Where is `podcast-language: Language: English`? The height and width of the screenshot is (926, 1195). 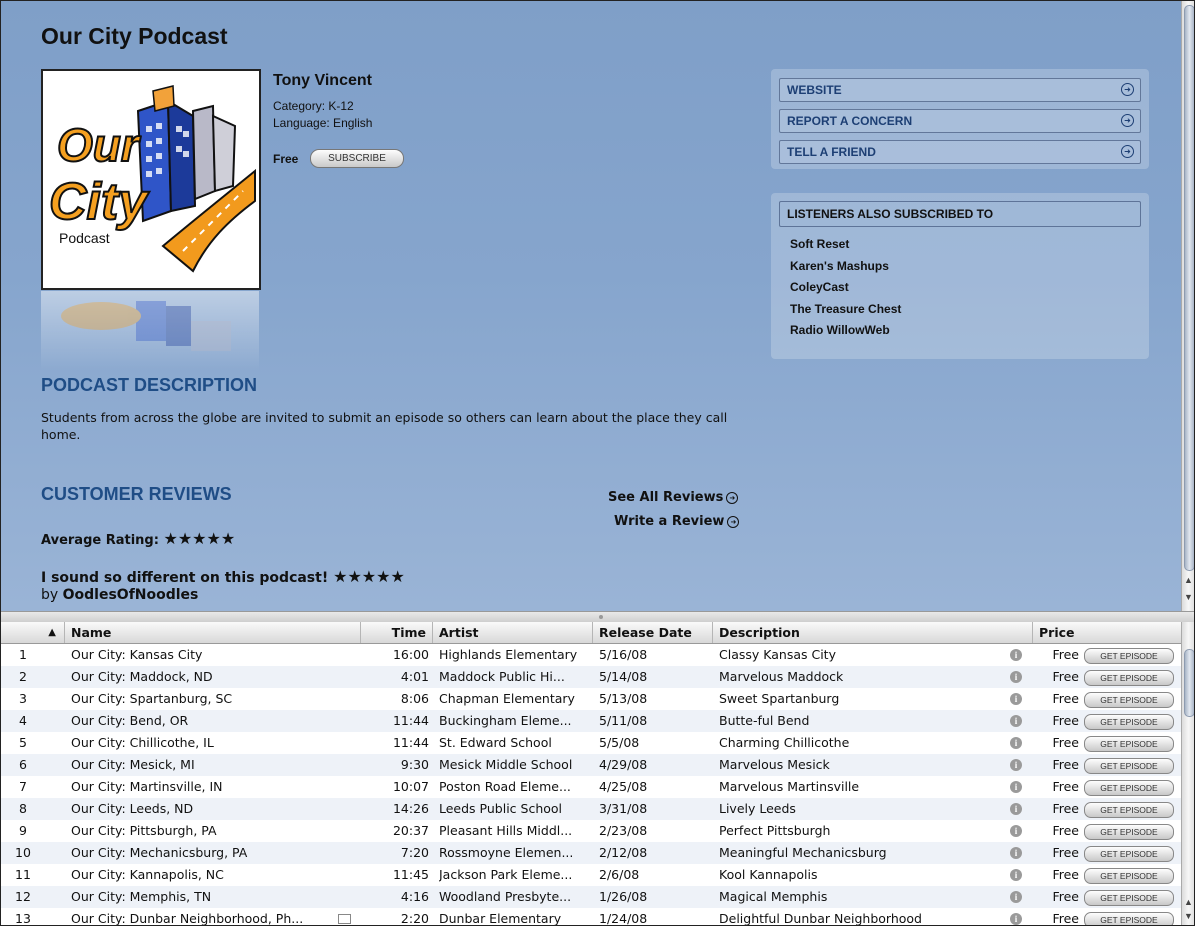
podcast-language: Language: English is located at coordinates (323, 123).